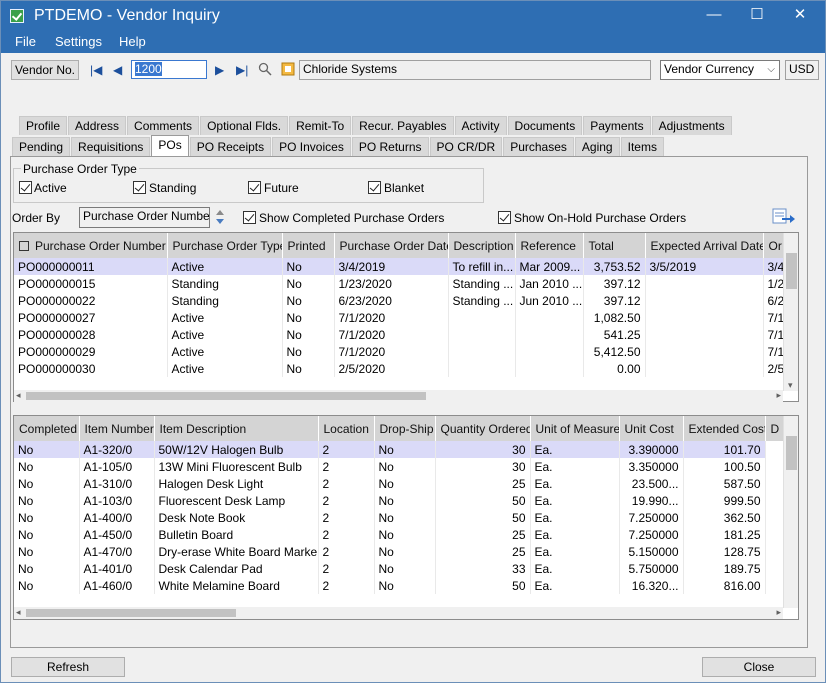  Describe the element at coordinates (406, 317) in the screenshot. I see `po-row: PO000000027 Active No 7/1/2020 1,082.50 7/1` at that location.